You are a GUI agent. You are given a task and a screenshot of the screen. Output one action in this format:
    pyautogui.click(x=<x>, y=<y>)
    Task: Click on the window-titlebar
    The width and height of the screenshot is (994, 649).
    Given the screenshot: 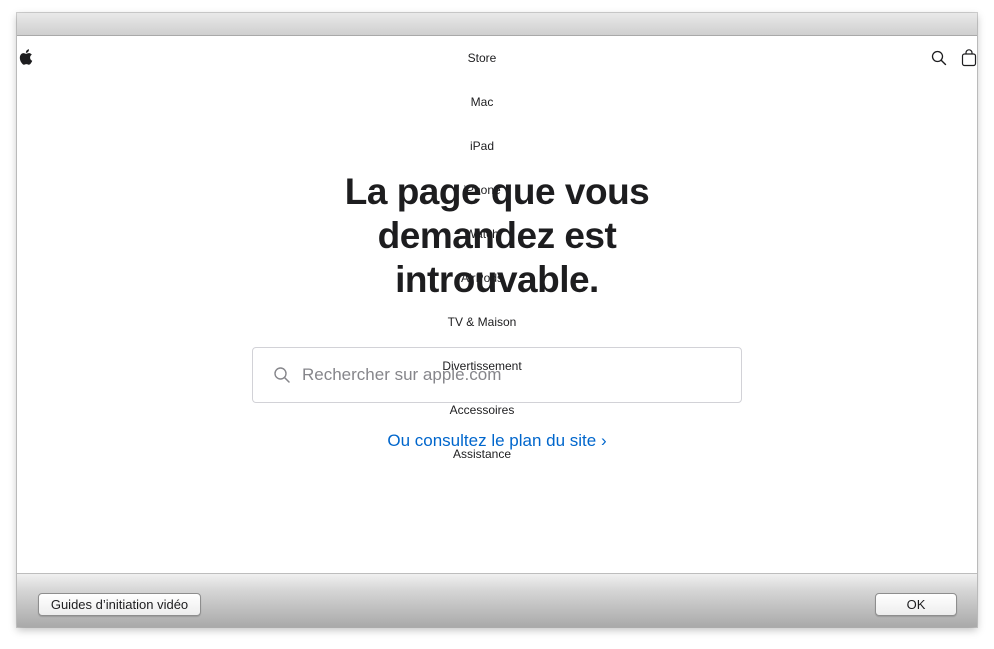 What is the action you would take?
    pyautogui.click(x=497, y=24)
    